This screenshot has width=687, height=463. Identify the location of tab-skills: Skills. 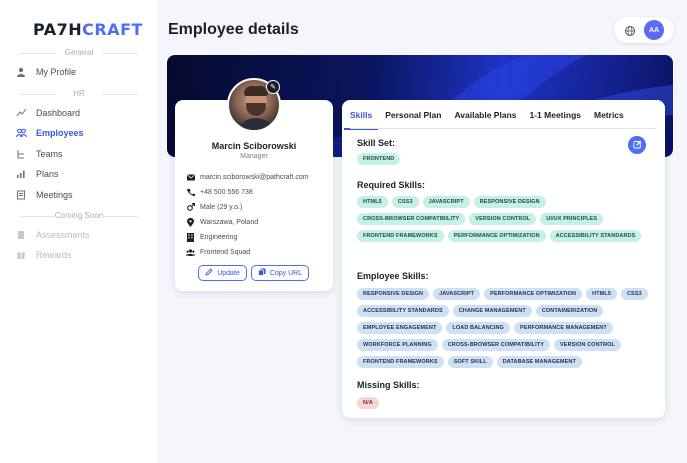
(361, 120).